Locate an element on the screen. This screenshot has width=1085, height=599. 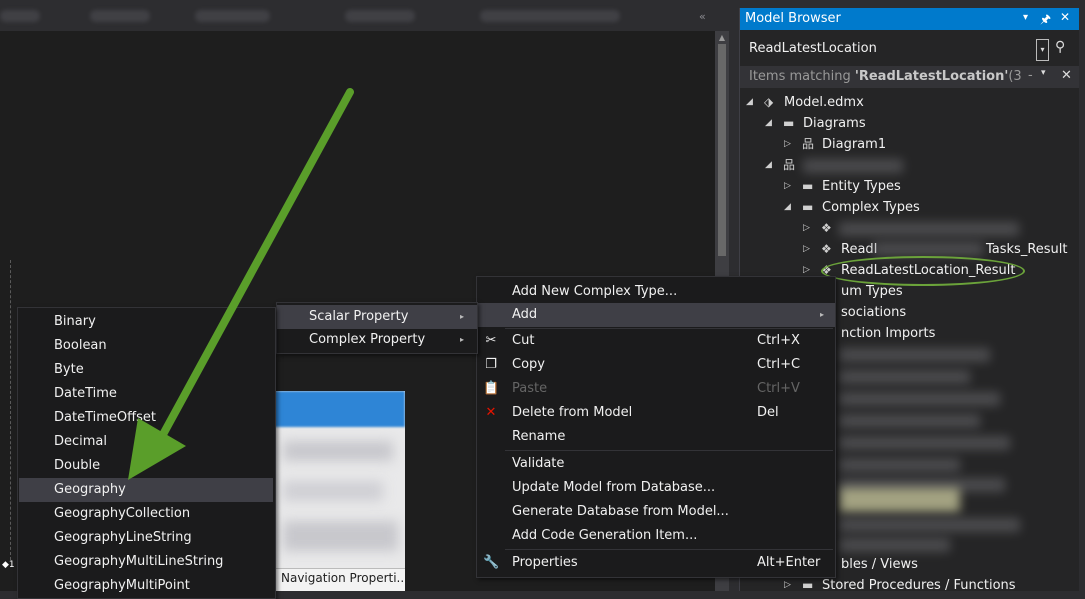
add-submenu: Scalar Property ▸ Complex Property ▸ is located at coordinates (377, 328).